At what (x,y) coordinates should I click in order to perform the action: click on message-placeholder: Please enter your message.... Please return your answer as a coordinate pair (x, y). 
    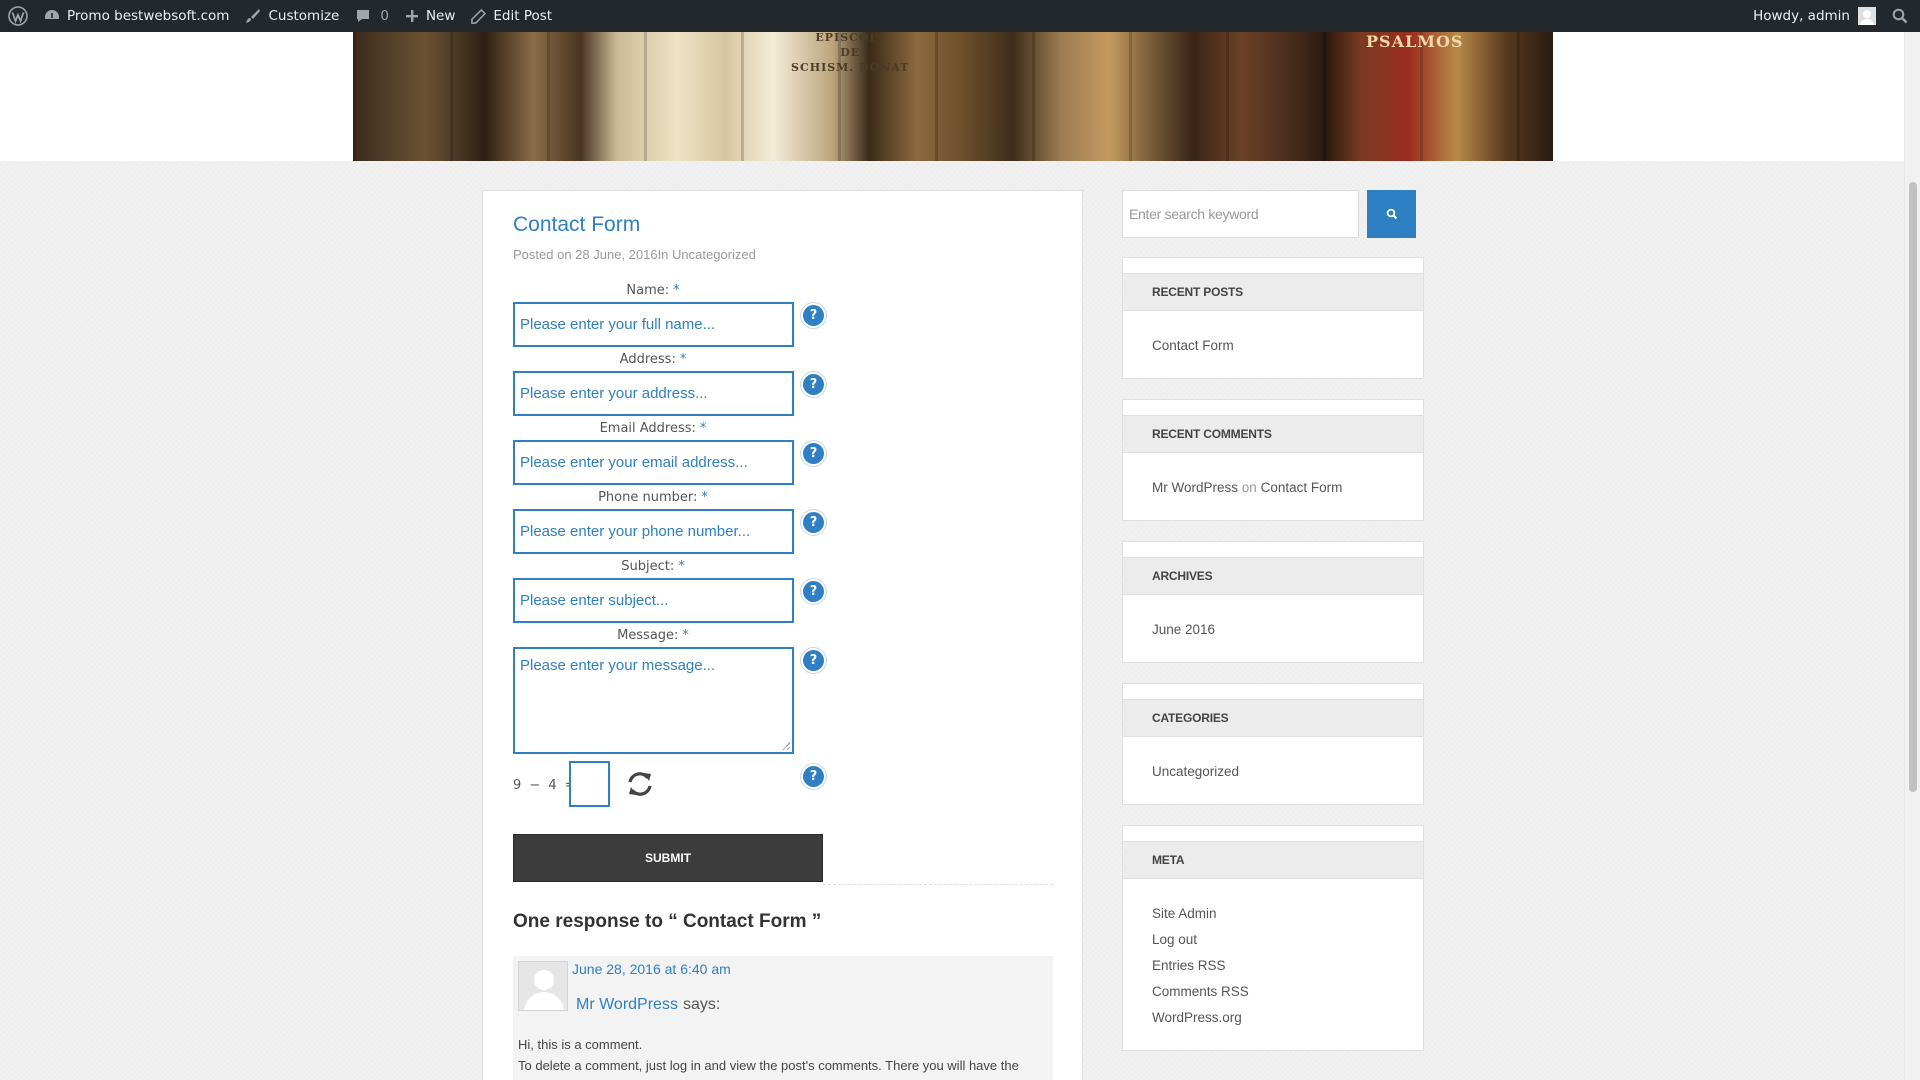
    Looking at the image, I should click on (618, 665).